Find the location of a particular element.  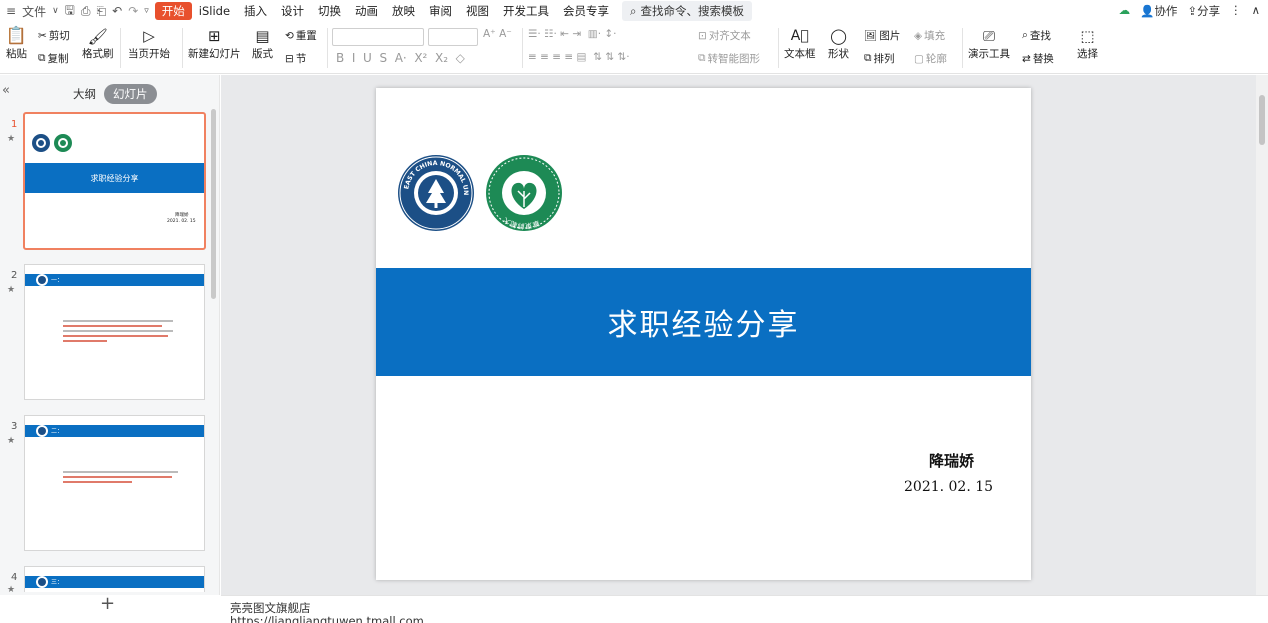

canvas-scrollbar is located at coordinates (1262, 335).